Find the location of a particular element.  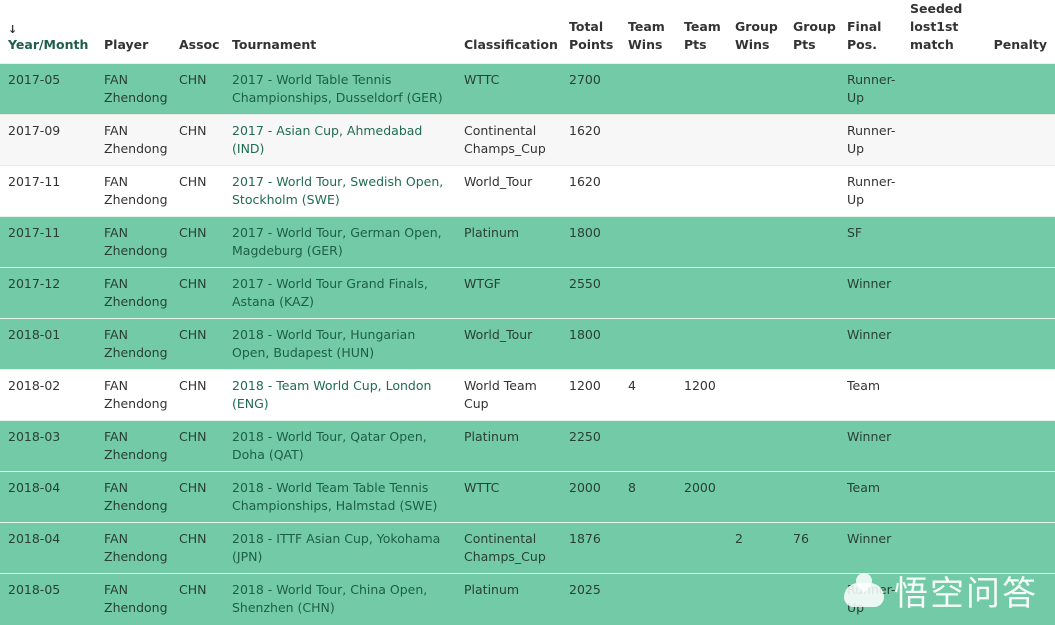

column-header-total-points: Total Points is located at coordinates (590, 32).